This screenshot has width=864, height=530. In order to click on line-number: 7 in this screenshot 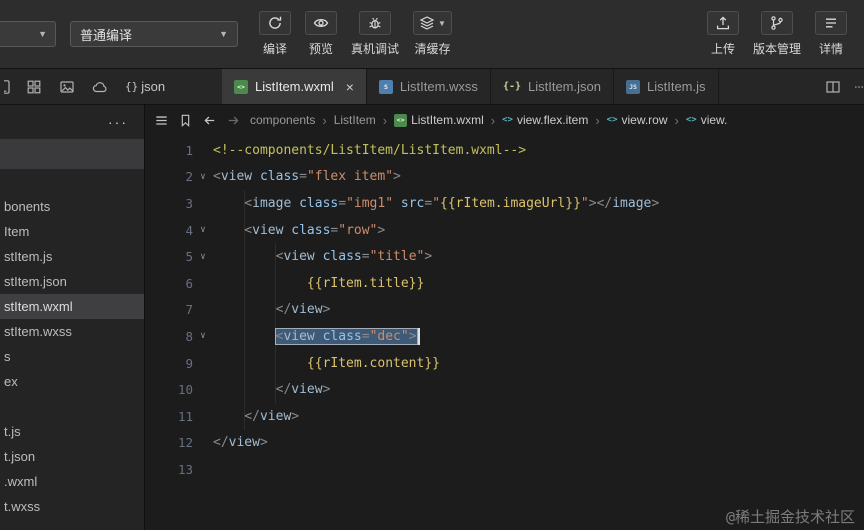, I will do `click(189, 310)`.